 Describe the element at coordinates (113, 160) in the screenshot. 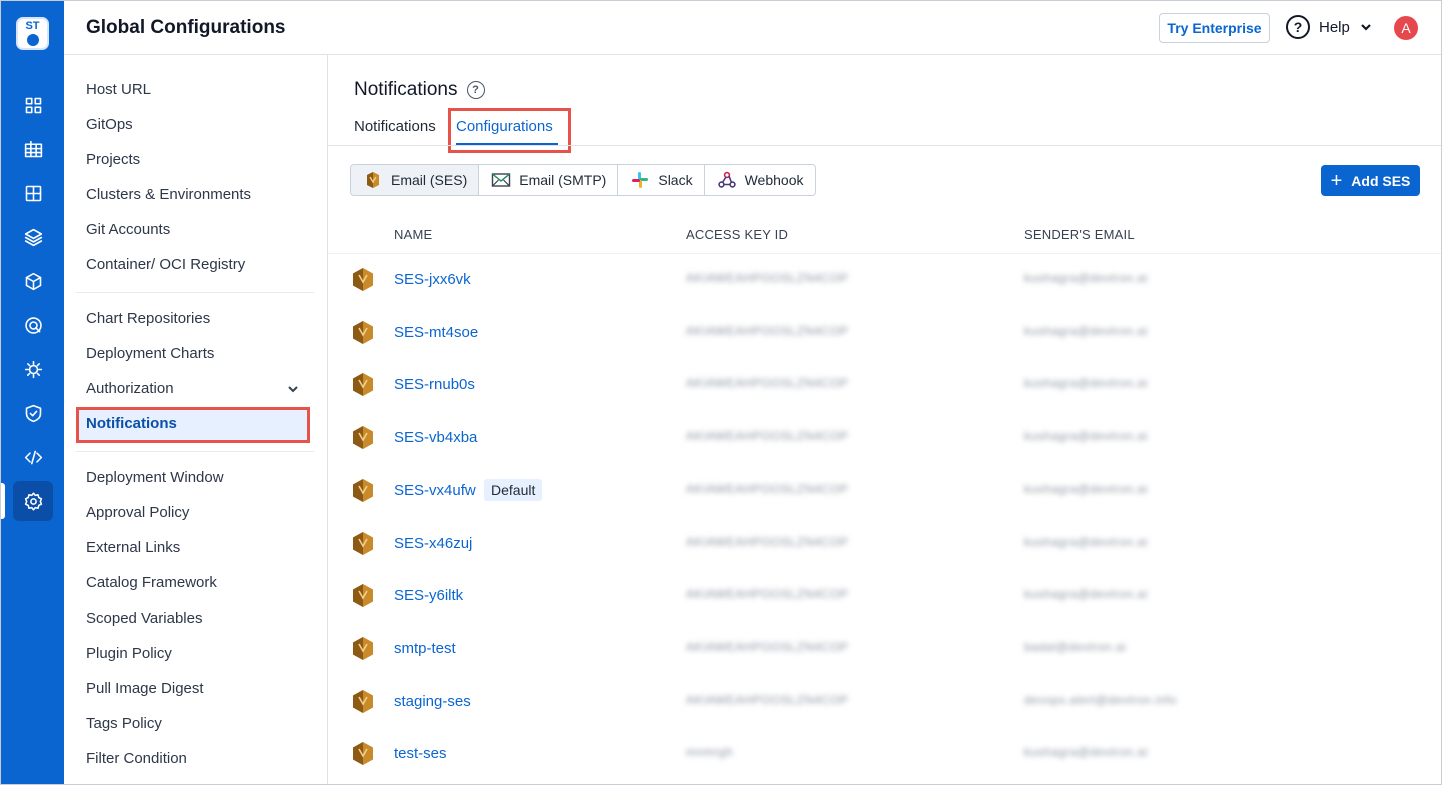

I see `sidebar-item-projects: Projects` at that location.